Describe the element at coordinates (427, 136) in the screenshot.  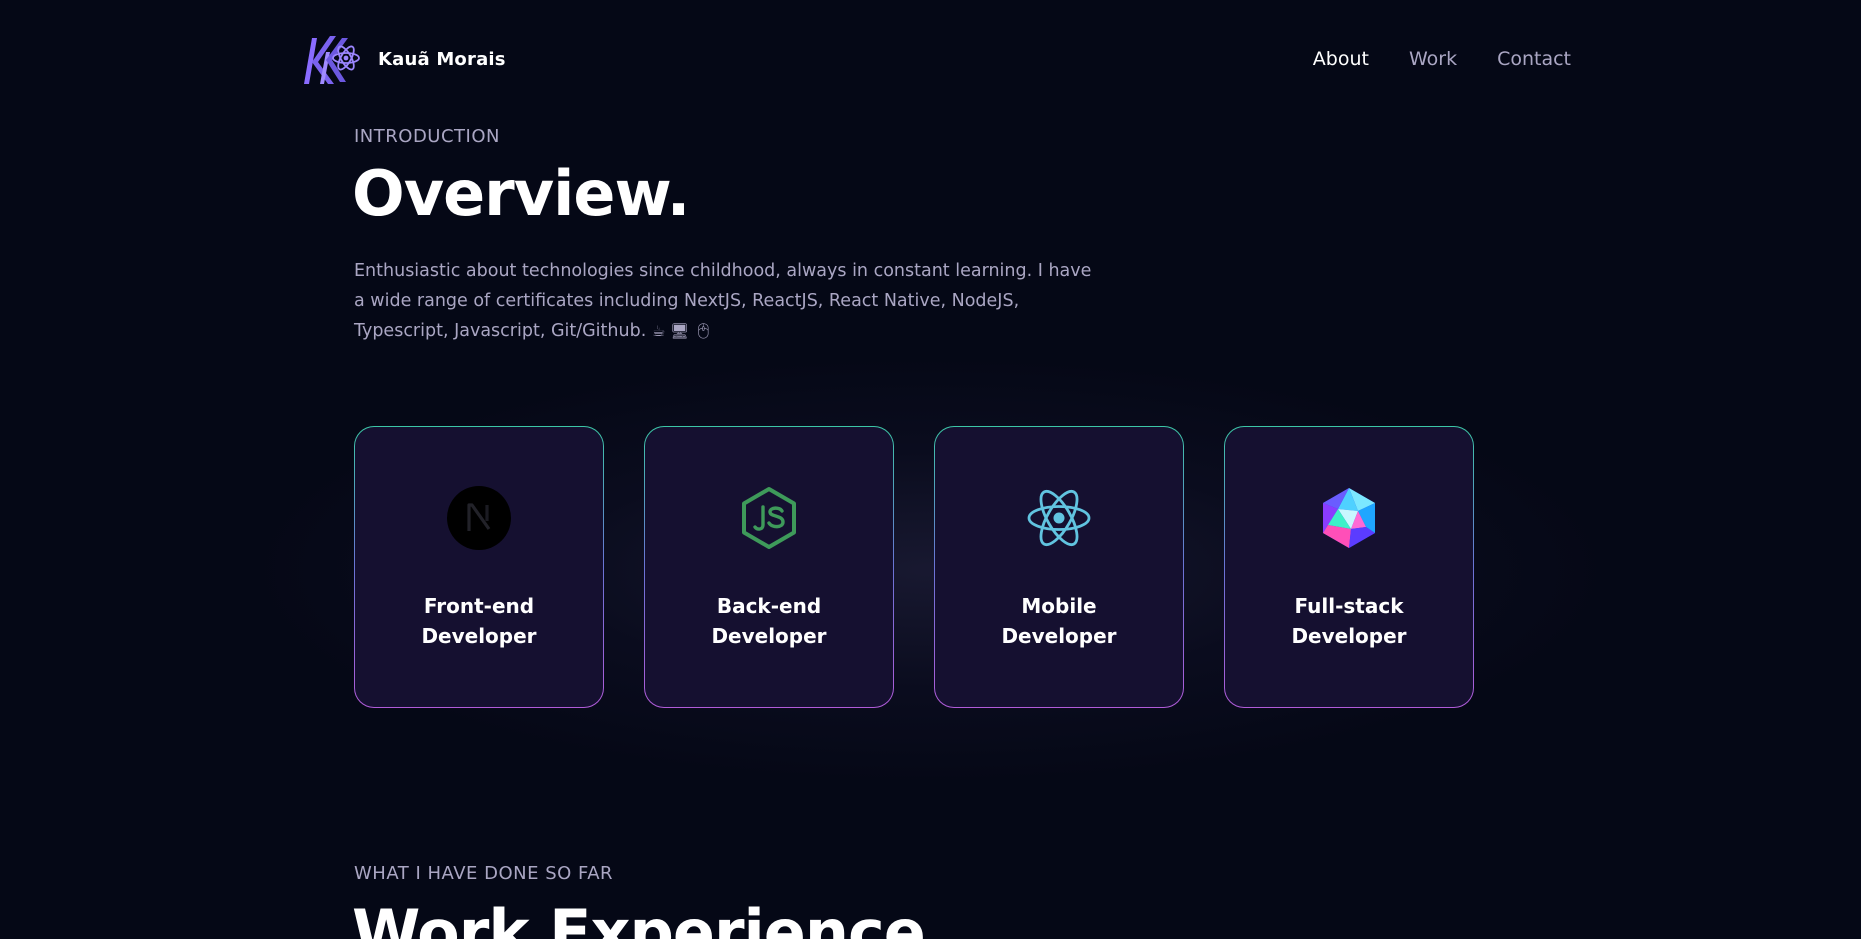
I see `overview-subtitle: Introduction` at that location.